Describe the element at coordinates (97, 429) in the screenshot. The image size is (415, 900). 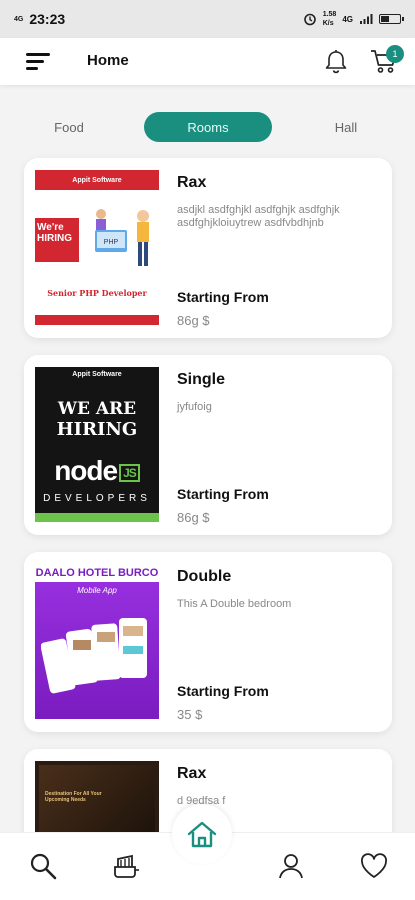
I see `hiring-line2: HIRING` at that location.